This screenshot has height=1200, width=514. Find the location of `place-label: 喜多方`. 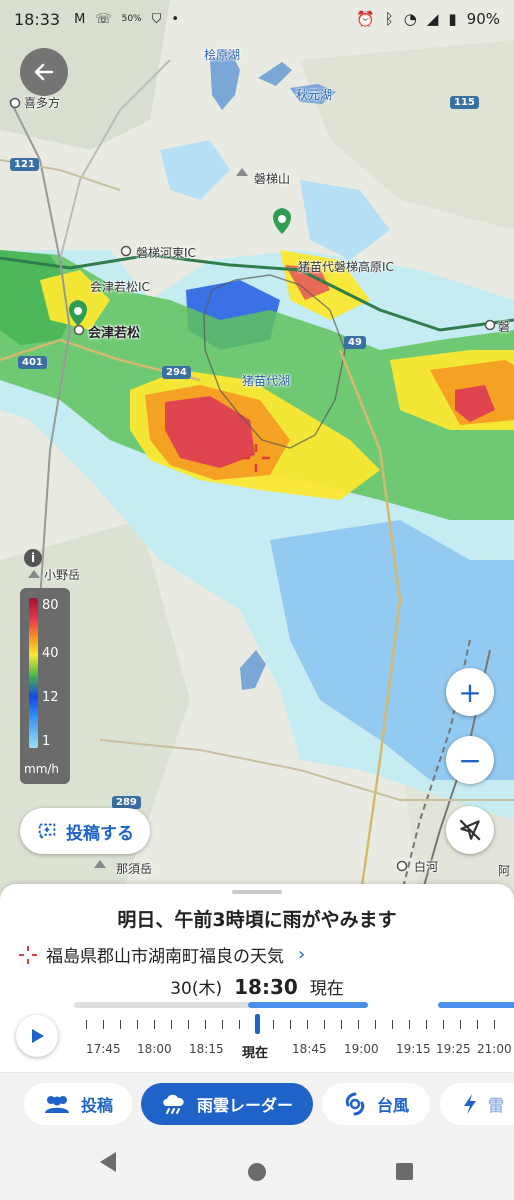

place-label: 喜多方 is located at coordinates (42, 103).